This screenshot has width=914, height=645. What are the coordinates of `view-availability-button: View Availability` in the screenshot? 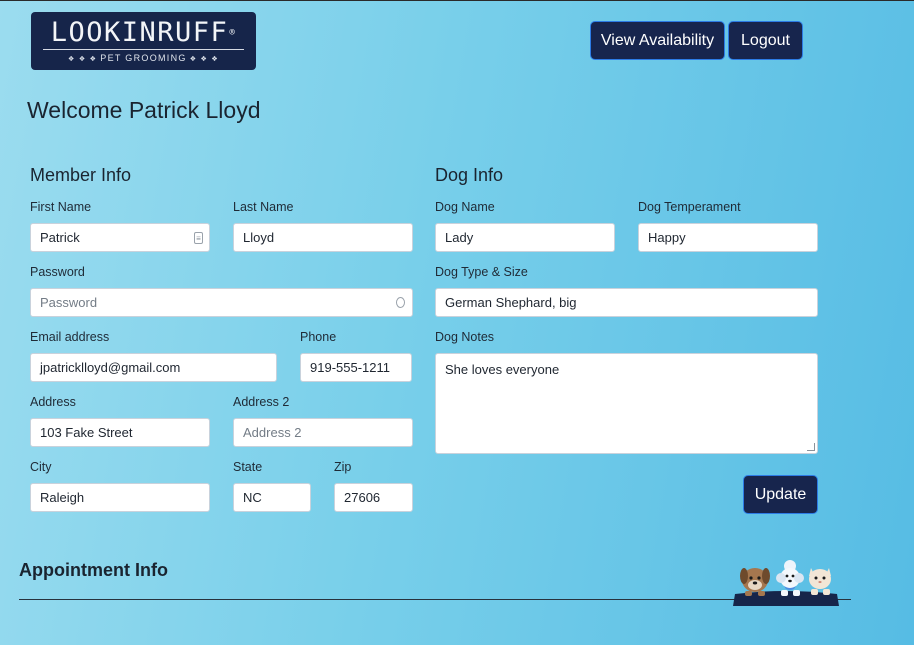 It's located at (657, 40).